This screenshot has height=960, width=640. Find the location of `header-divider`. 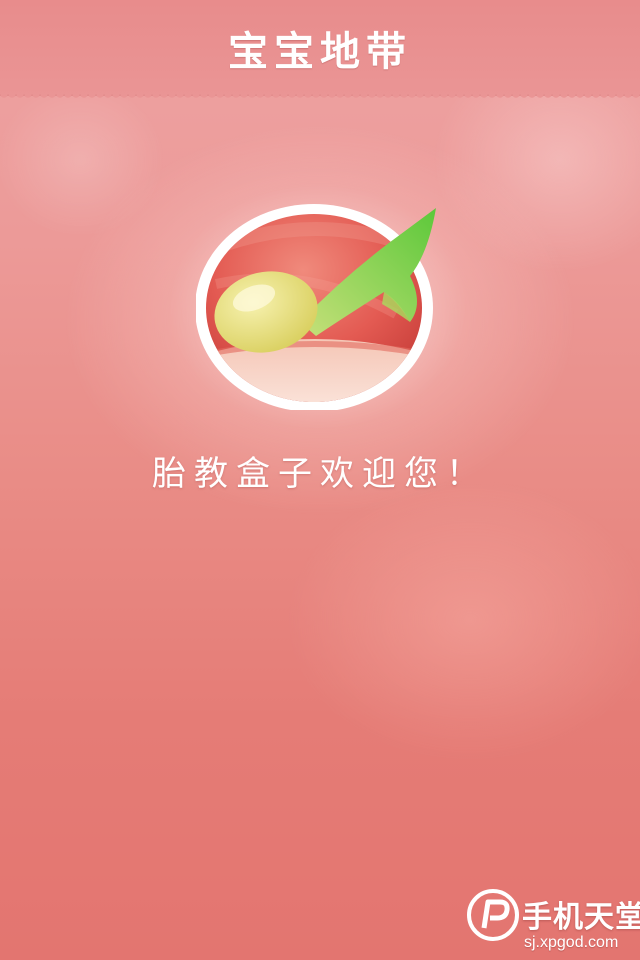

header-divider is located at coordinates (320, 95).